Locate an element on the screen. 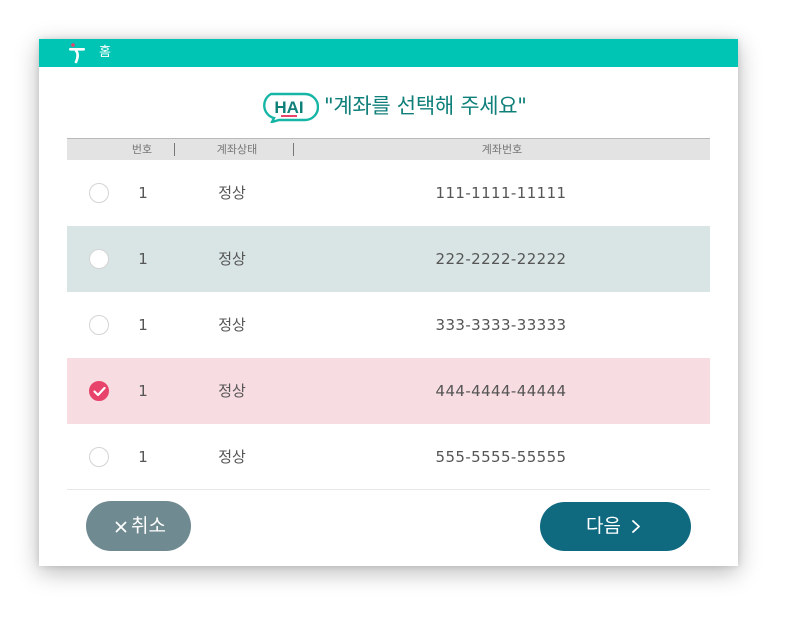  radio-button-checked is located at coordinates (99, 391).